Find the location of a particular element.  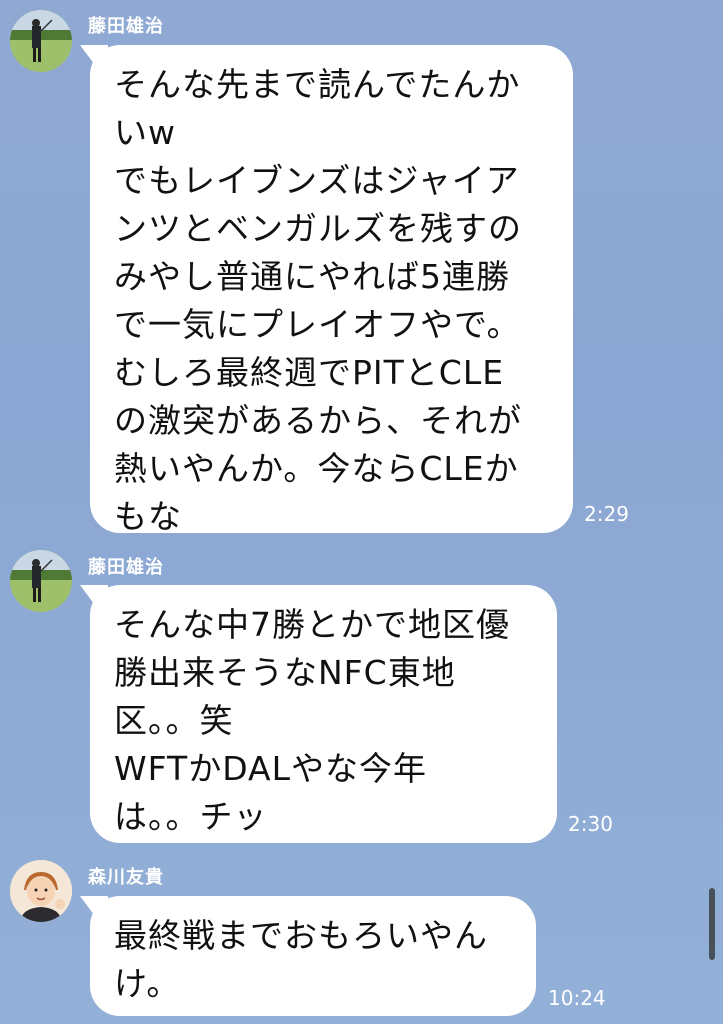

message-line: もな is located at coordinates (148, 516).